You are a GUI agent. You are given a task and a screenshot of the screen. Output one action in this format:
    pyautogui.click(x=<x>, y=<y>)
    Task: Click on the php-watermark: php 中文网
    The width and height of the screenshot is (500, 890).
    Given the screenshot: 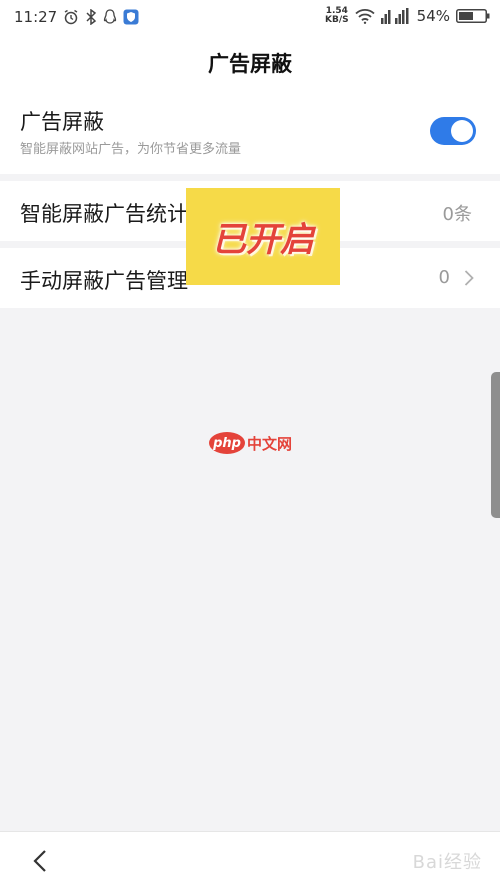 What is the action you would take?
    pyautogui.click(x=250, y=443)
    